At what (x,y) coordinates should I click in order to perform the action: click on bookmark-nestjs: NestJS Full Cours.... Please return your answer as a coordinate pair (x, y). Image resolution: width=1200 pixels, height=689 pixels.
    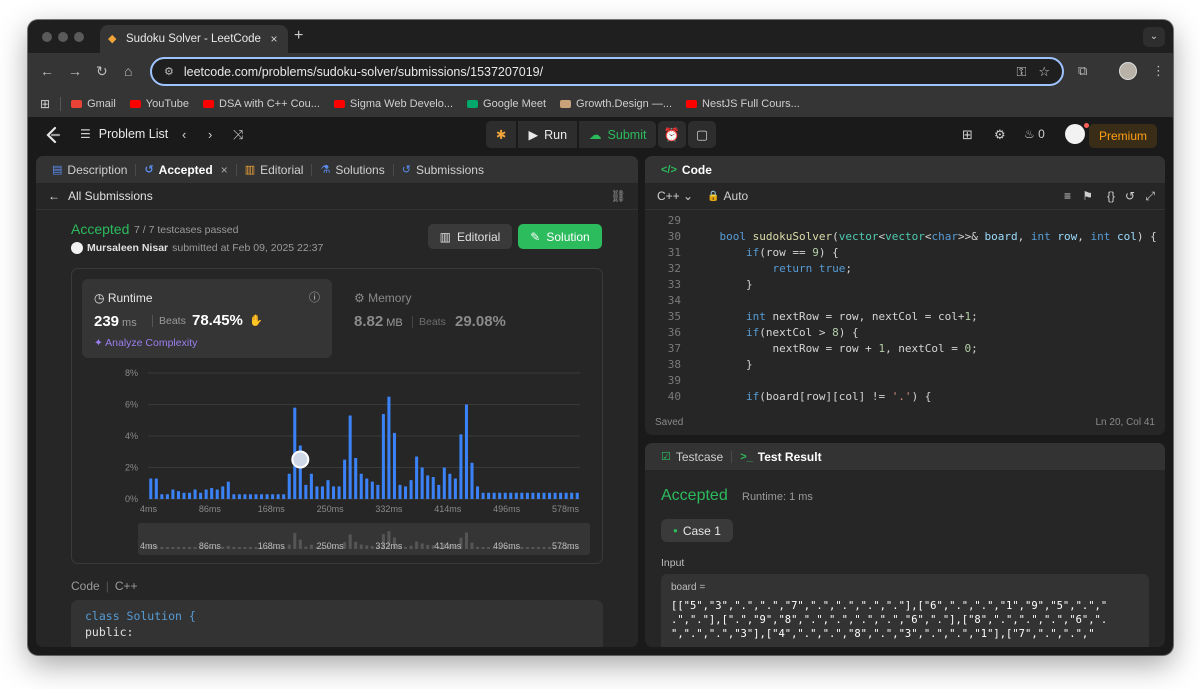
    Looking at the image, I should click on (743, 104).